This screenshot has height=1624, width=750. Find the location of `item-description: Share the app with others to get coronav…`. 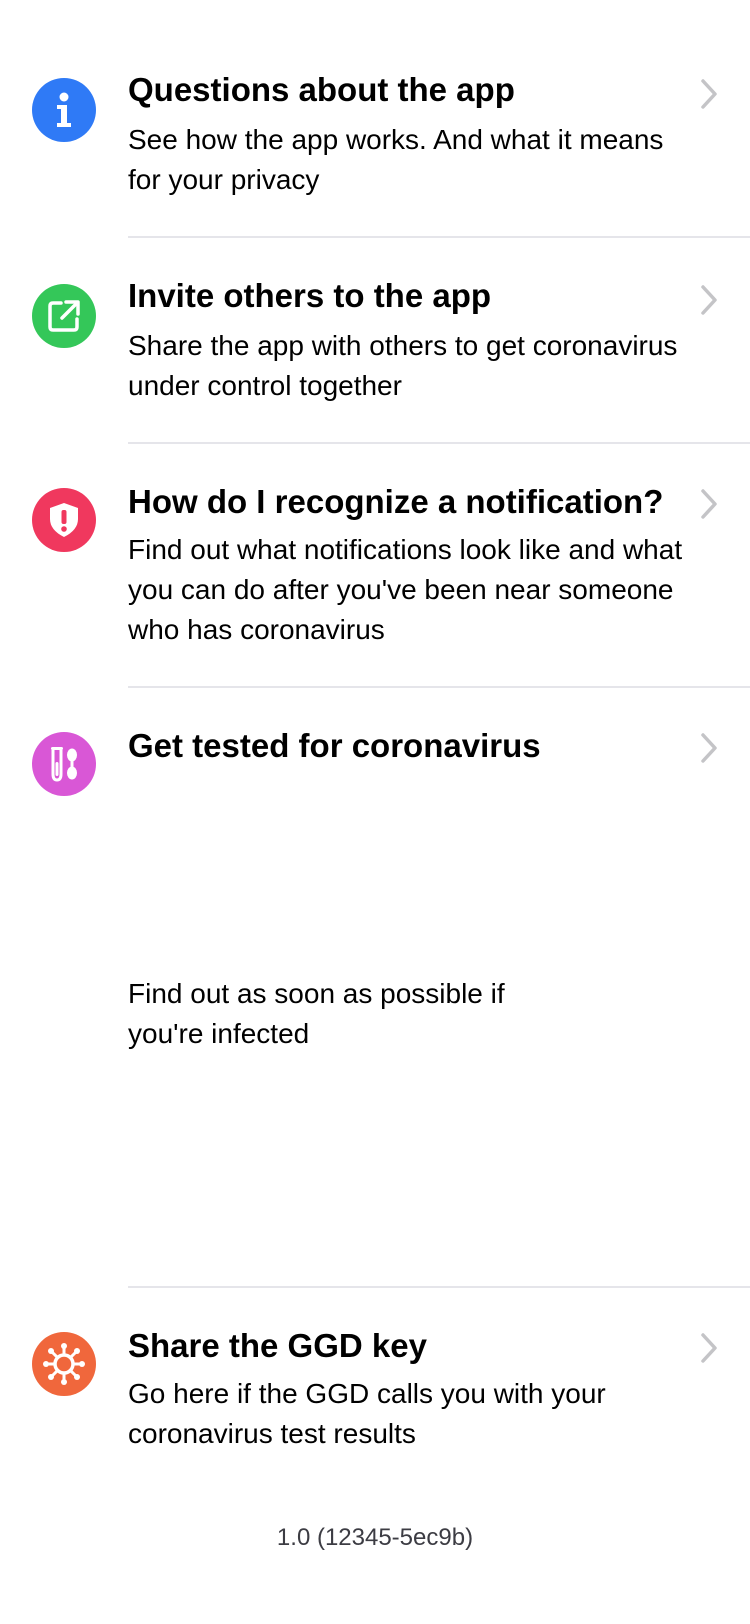

item-description: Share the app with others to get coronav… is located at coordinates (403, 365).